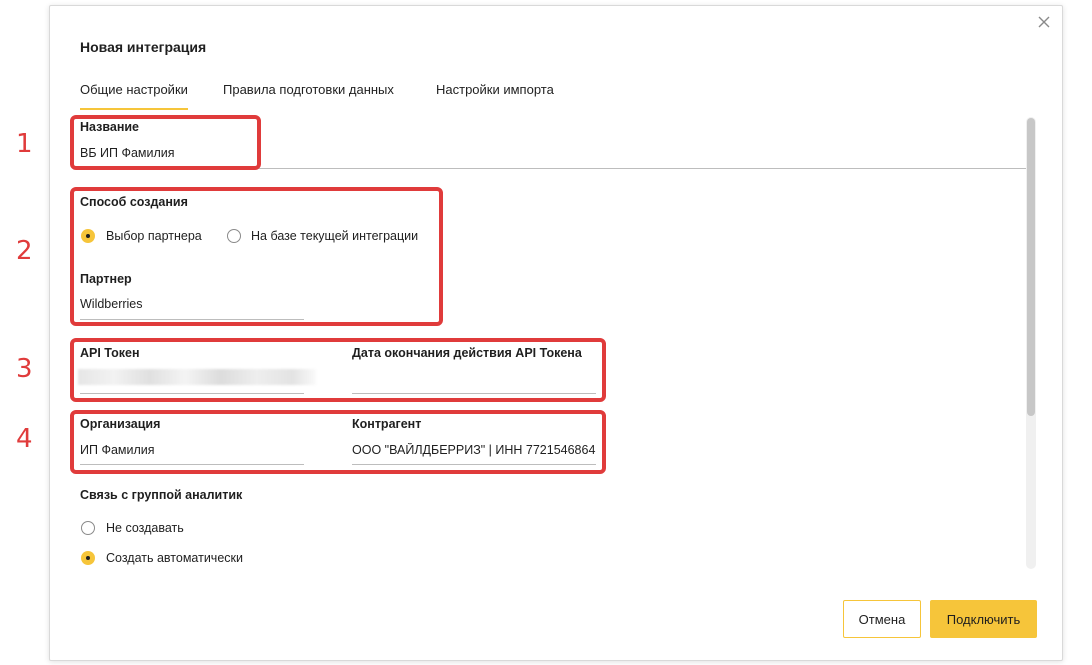 The height and width of the screenshot is (665, 1092). Describe the element at coordinates (88, 558) in the screenshot. I see `radio-create-automatically` at that location.